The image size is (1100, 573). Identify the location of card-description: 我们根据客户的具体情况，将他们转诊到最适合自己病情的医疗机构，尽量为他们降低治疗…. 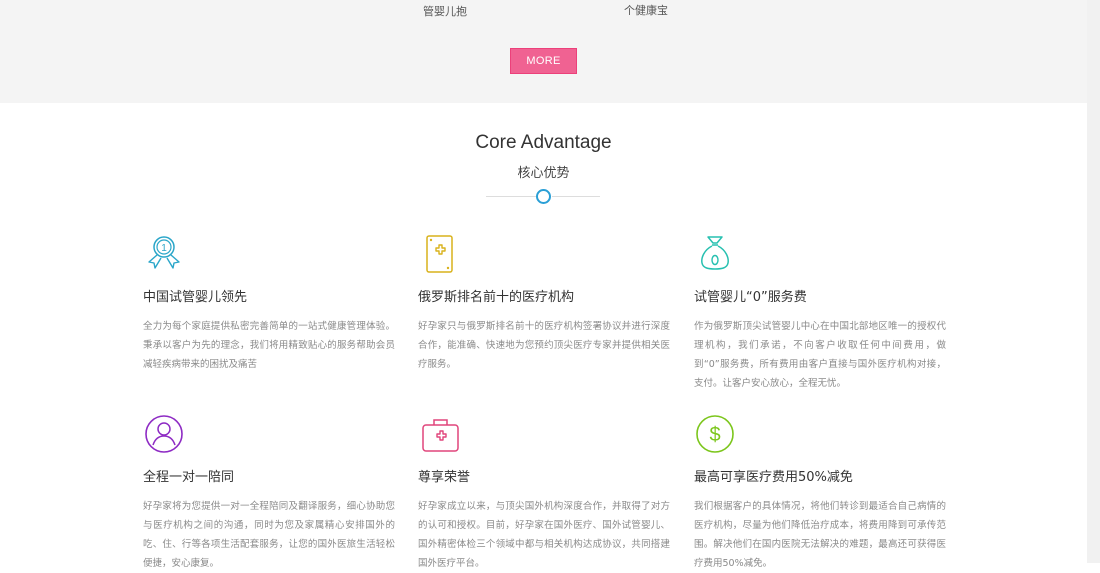
(820, 535).